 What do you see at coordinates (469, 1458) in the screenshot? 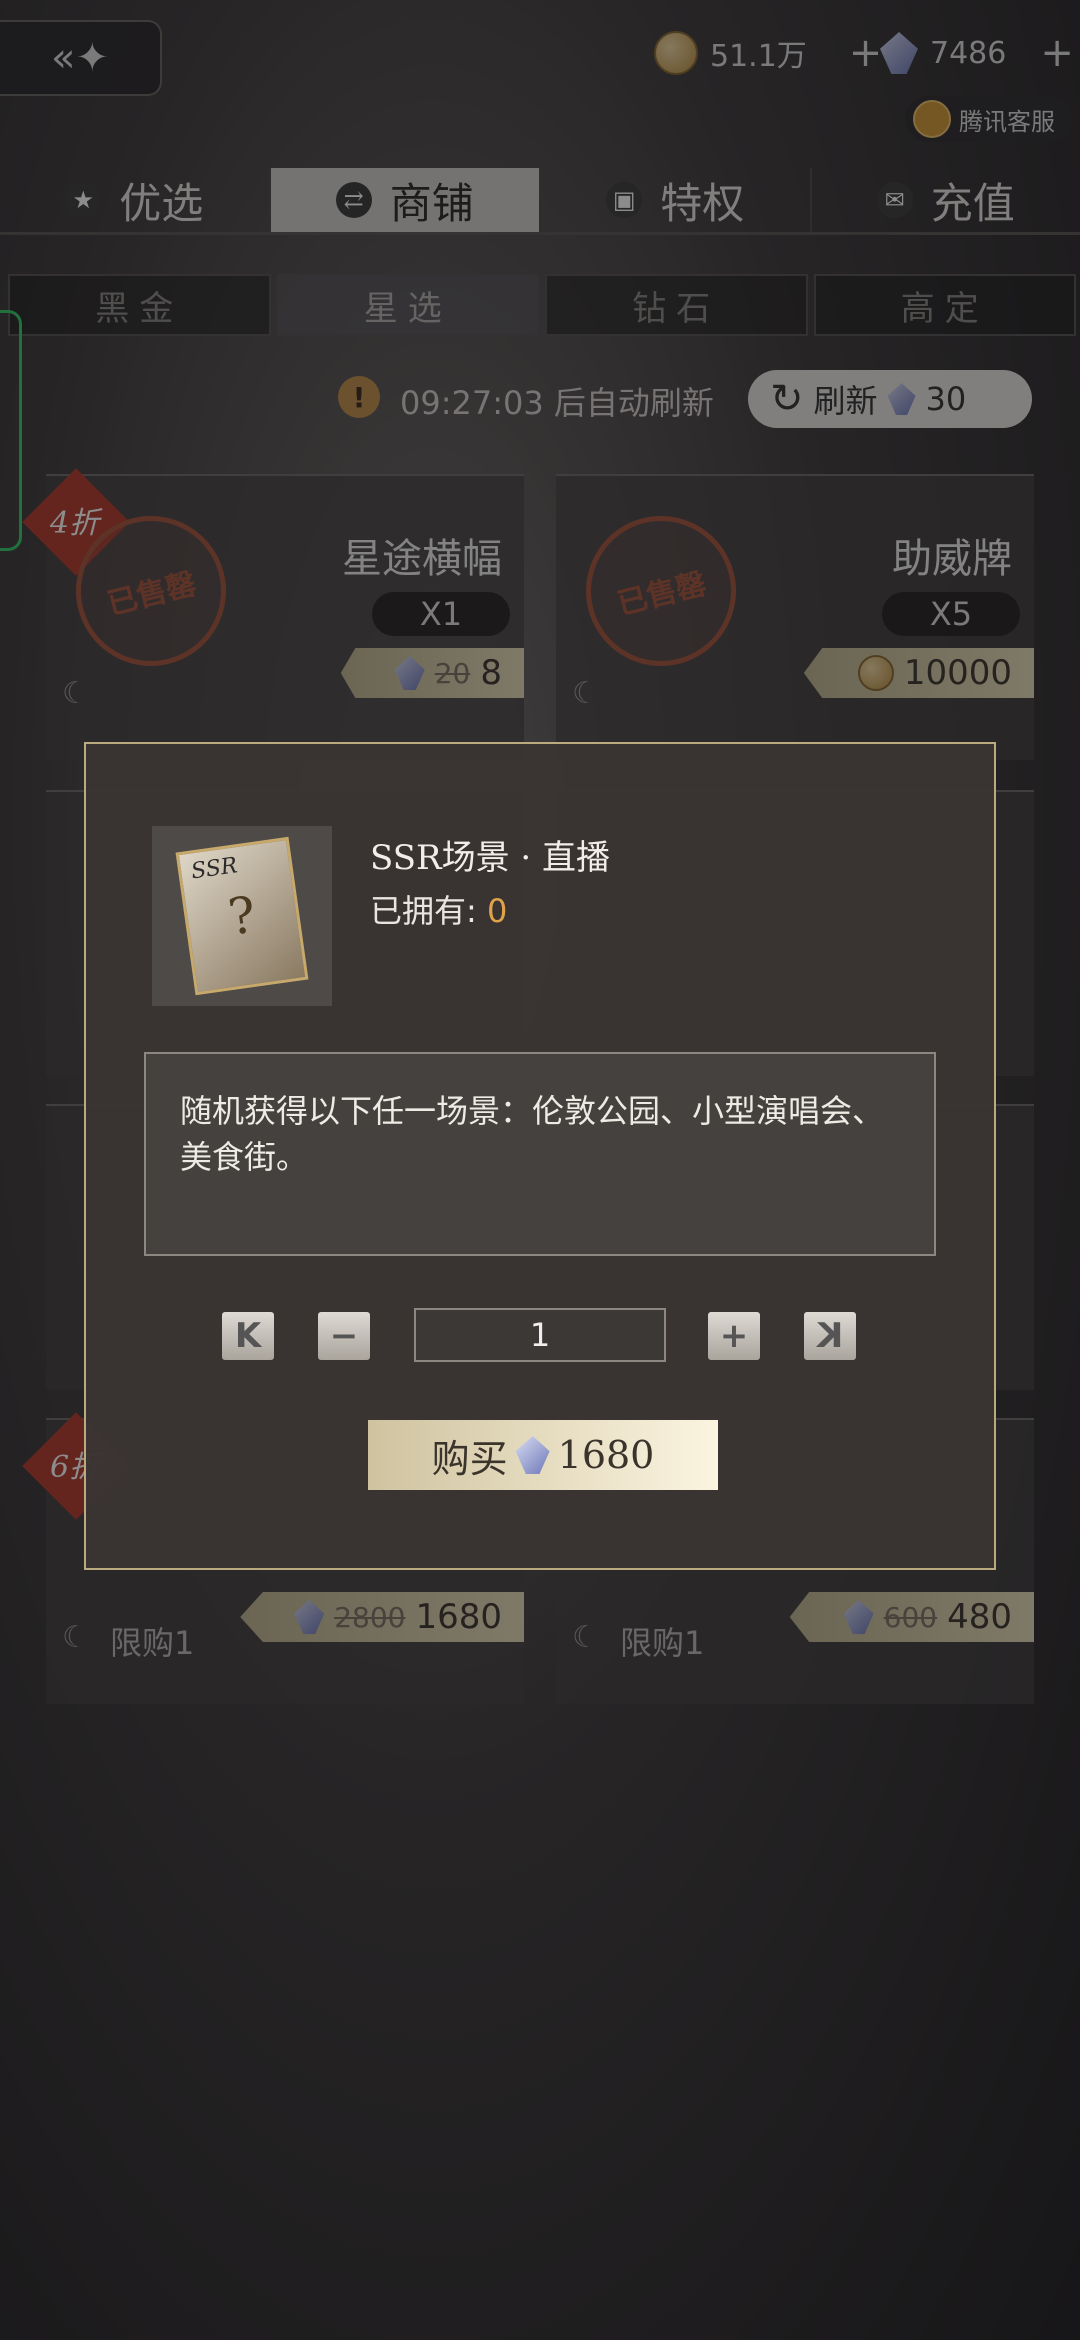
I see `buy-label: 购买` at bounding box center [469, 1458].